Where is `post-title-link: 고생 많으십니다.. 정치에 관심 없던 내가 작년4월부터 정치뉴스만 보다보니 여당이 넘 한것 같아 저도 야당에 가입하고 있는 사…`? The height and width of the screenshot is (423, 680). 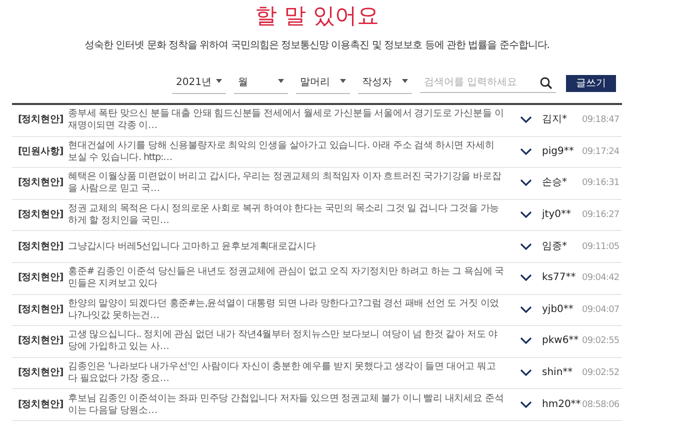 post-title-link: 고생 많으십니다.. 정치에 관심 없던 내가 작년4월부터 정치뉴스만 보다보니 여당이 넘 한것 같아 저도 야당에 가입하고 있는 사… is located at coordinates (294, 341).